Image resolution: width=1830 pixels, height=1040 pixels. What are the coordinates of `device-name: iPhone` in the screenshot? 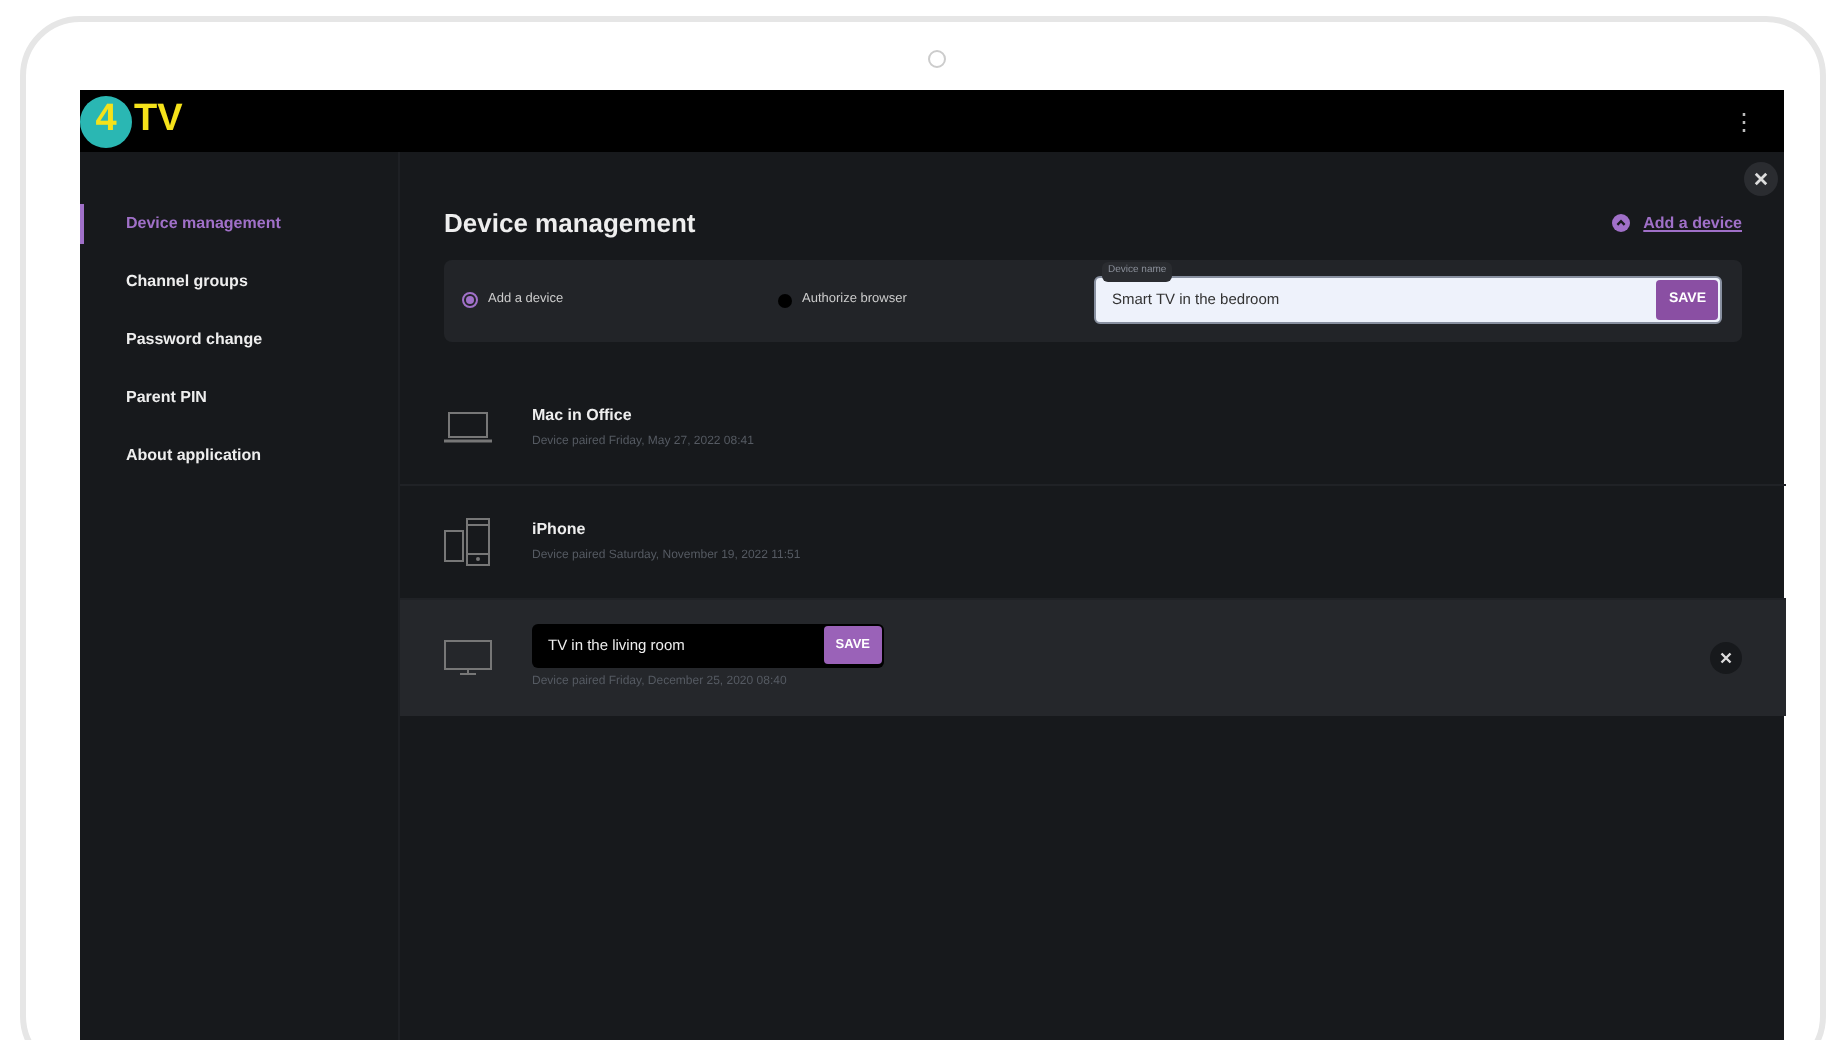 It's located at (560, 529).